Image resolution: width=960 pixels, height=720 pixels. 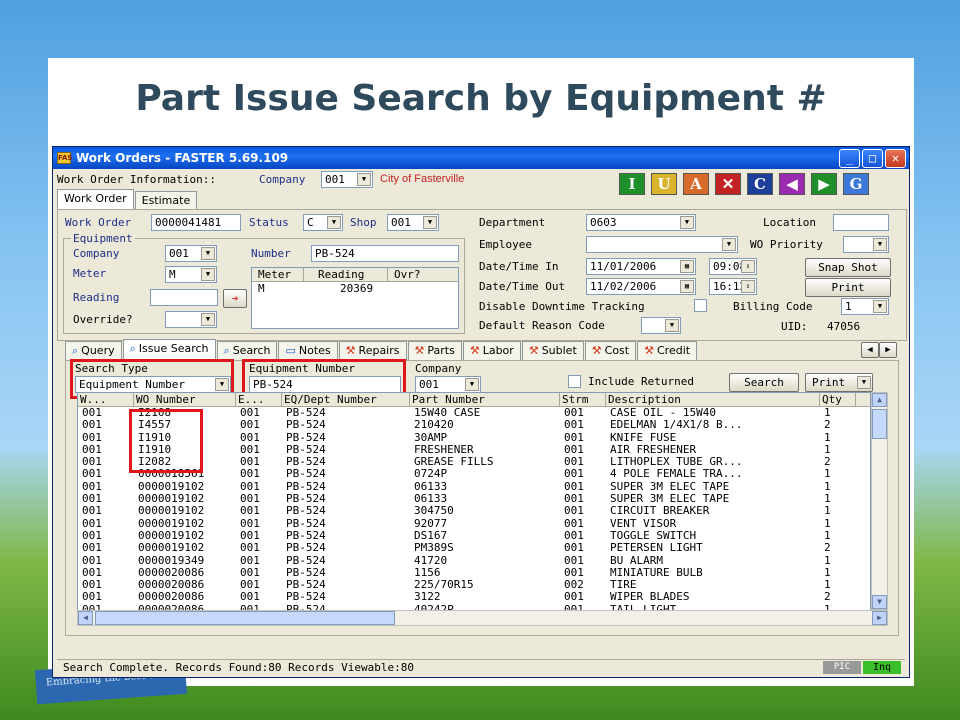 I want to click on previous-icon: ◀, so click(x=792, y=184).